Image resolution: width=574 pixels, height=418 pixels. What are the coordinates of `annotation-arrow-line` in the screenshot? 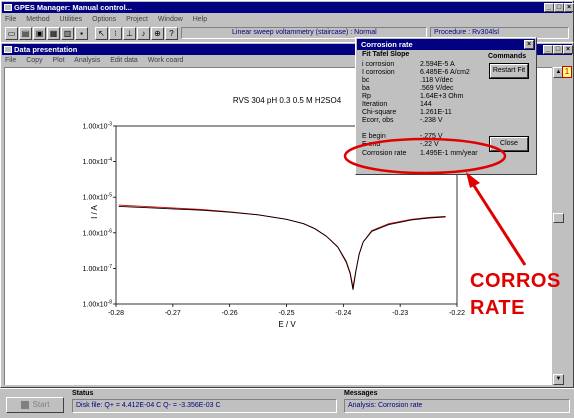 It's located at (498, 223).